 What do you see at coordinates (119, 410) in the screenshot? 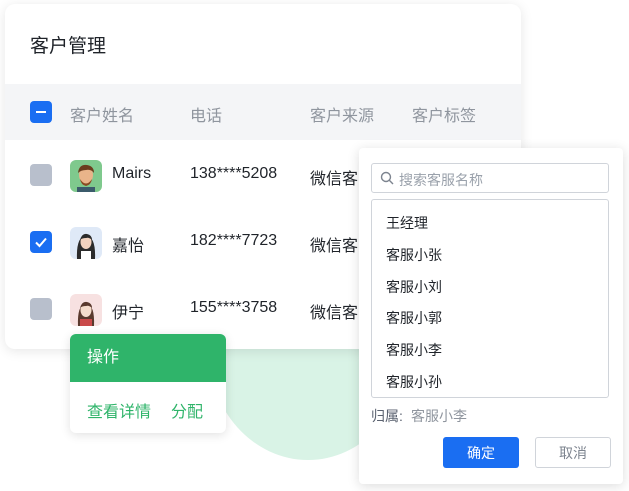
I see `view-details-link: 查看详情` at bounding box center [119, 410].